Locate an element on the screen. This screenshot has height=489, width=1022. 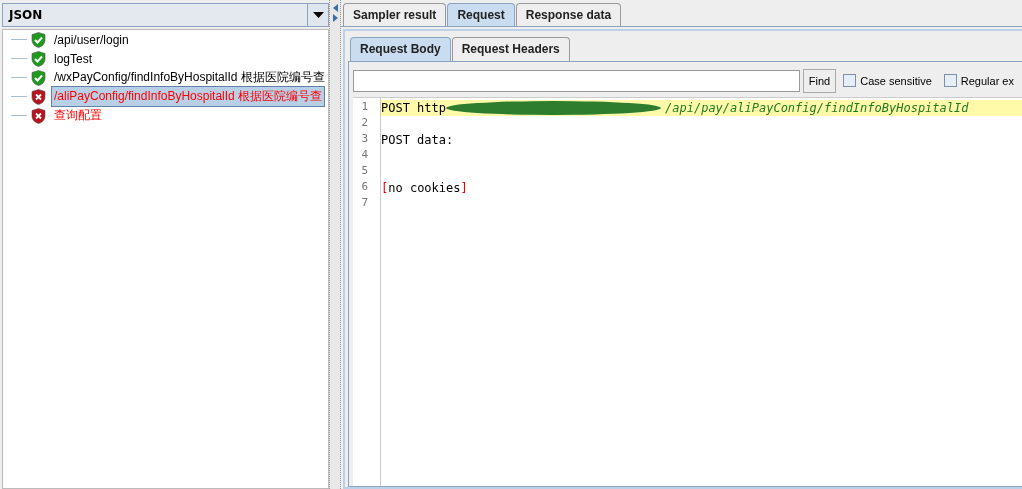
line-number: 4 is located at coordinates (364, 155).